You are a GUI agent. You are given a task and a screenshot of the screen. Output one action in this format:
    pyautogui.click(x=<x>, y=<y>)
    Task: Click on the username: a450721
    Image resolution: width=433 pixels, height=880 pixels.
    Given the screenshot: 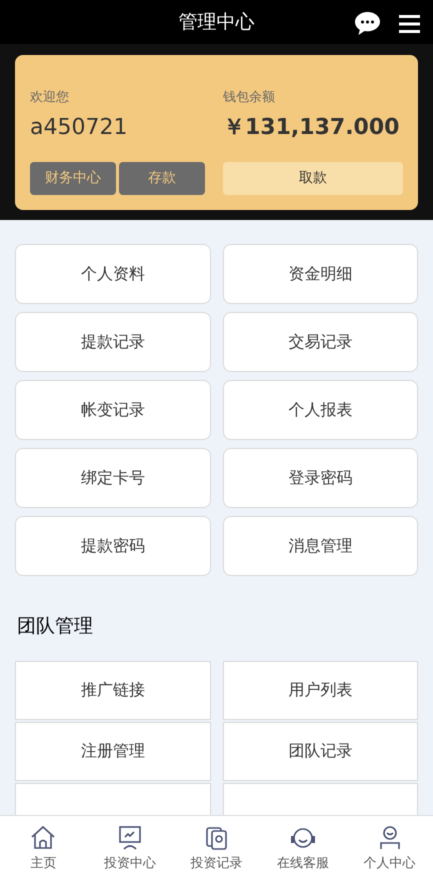 What is the action you would take?
    pyautogui.click(x=79, y=128)
    